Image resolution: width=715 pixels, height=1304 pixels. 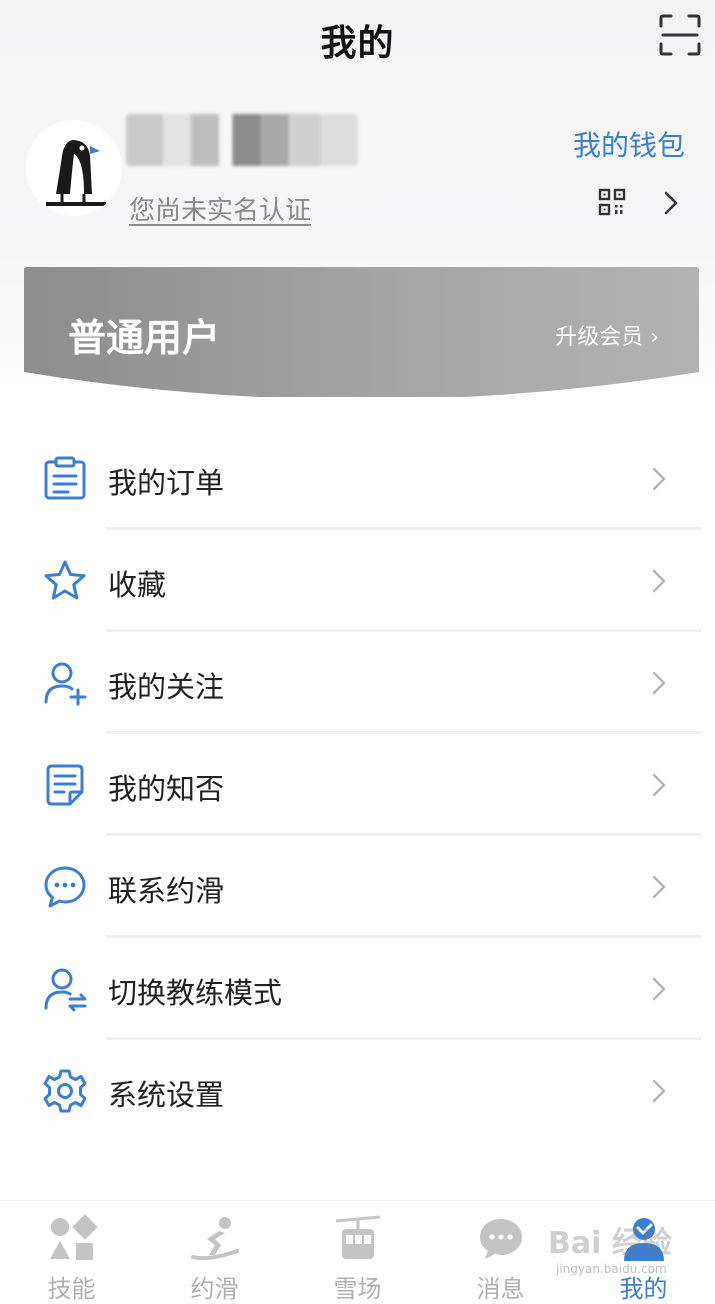 What do you see at coordinates (137, 585) in the screenshot?
I see `menu-item-label: 收藏` at bounding box center [137, 585].